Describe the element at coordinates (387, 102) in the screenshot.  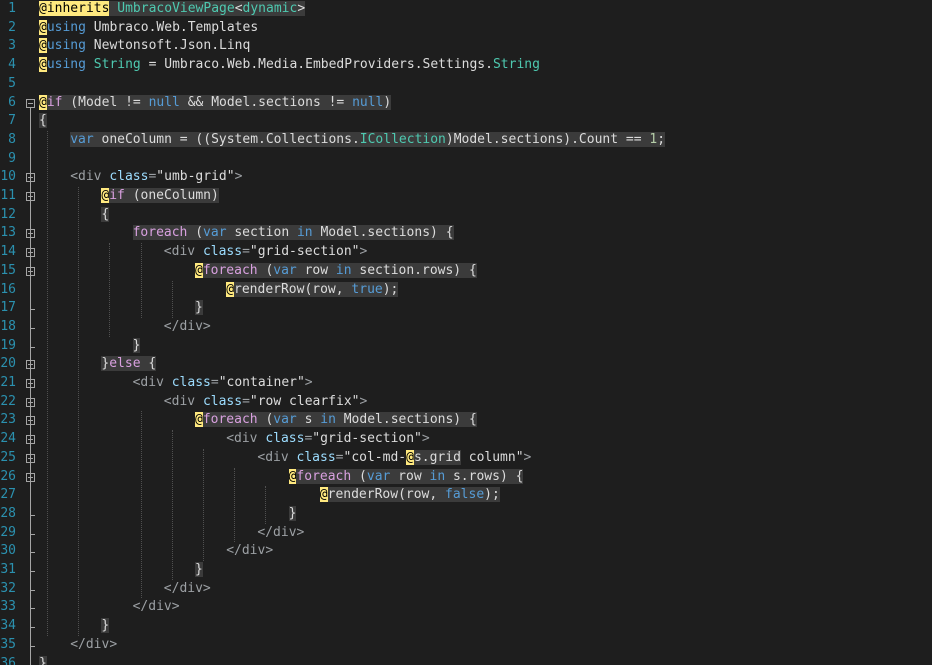
I see `code-token: )` at that location.